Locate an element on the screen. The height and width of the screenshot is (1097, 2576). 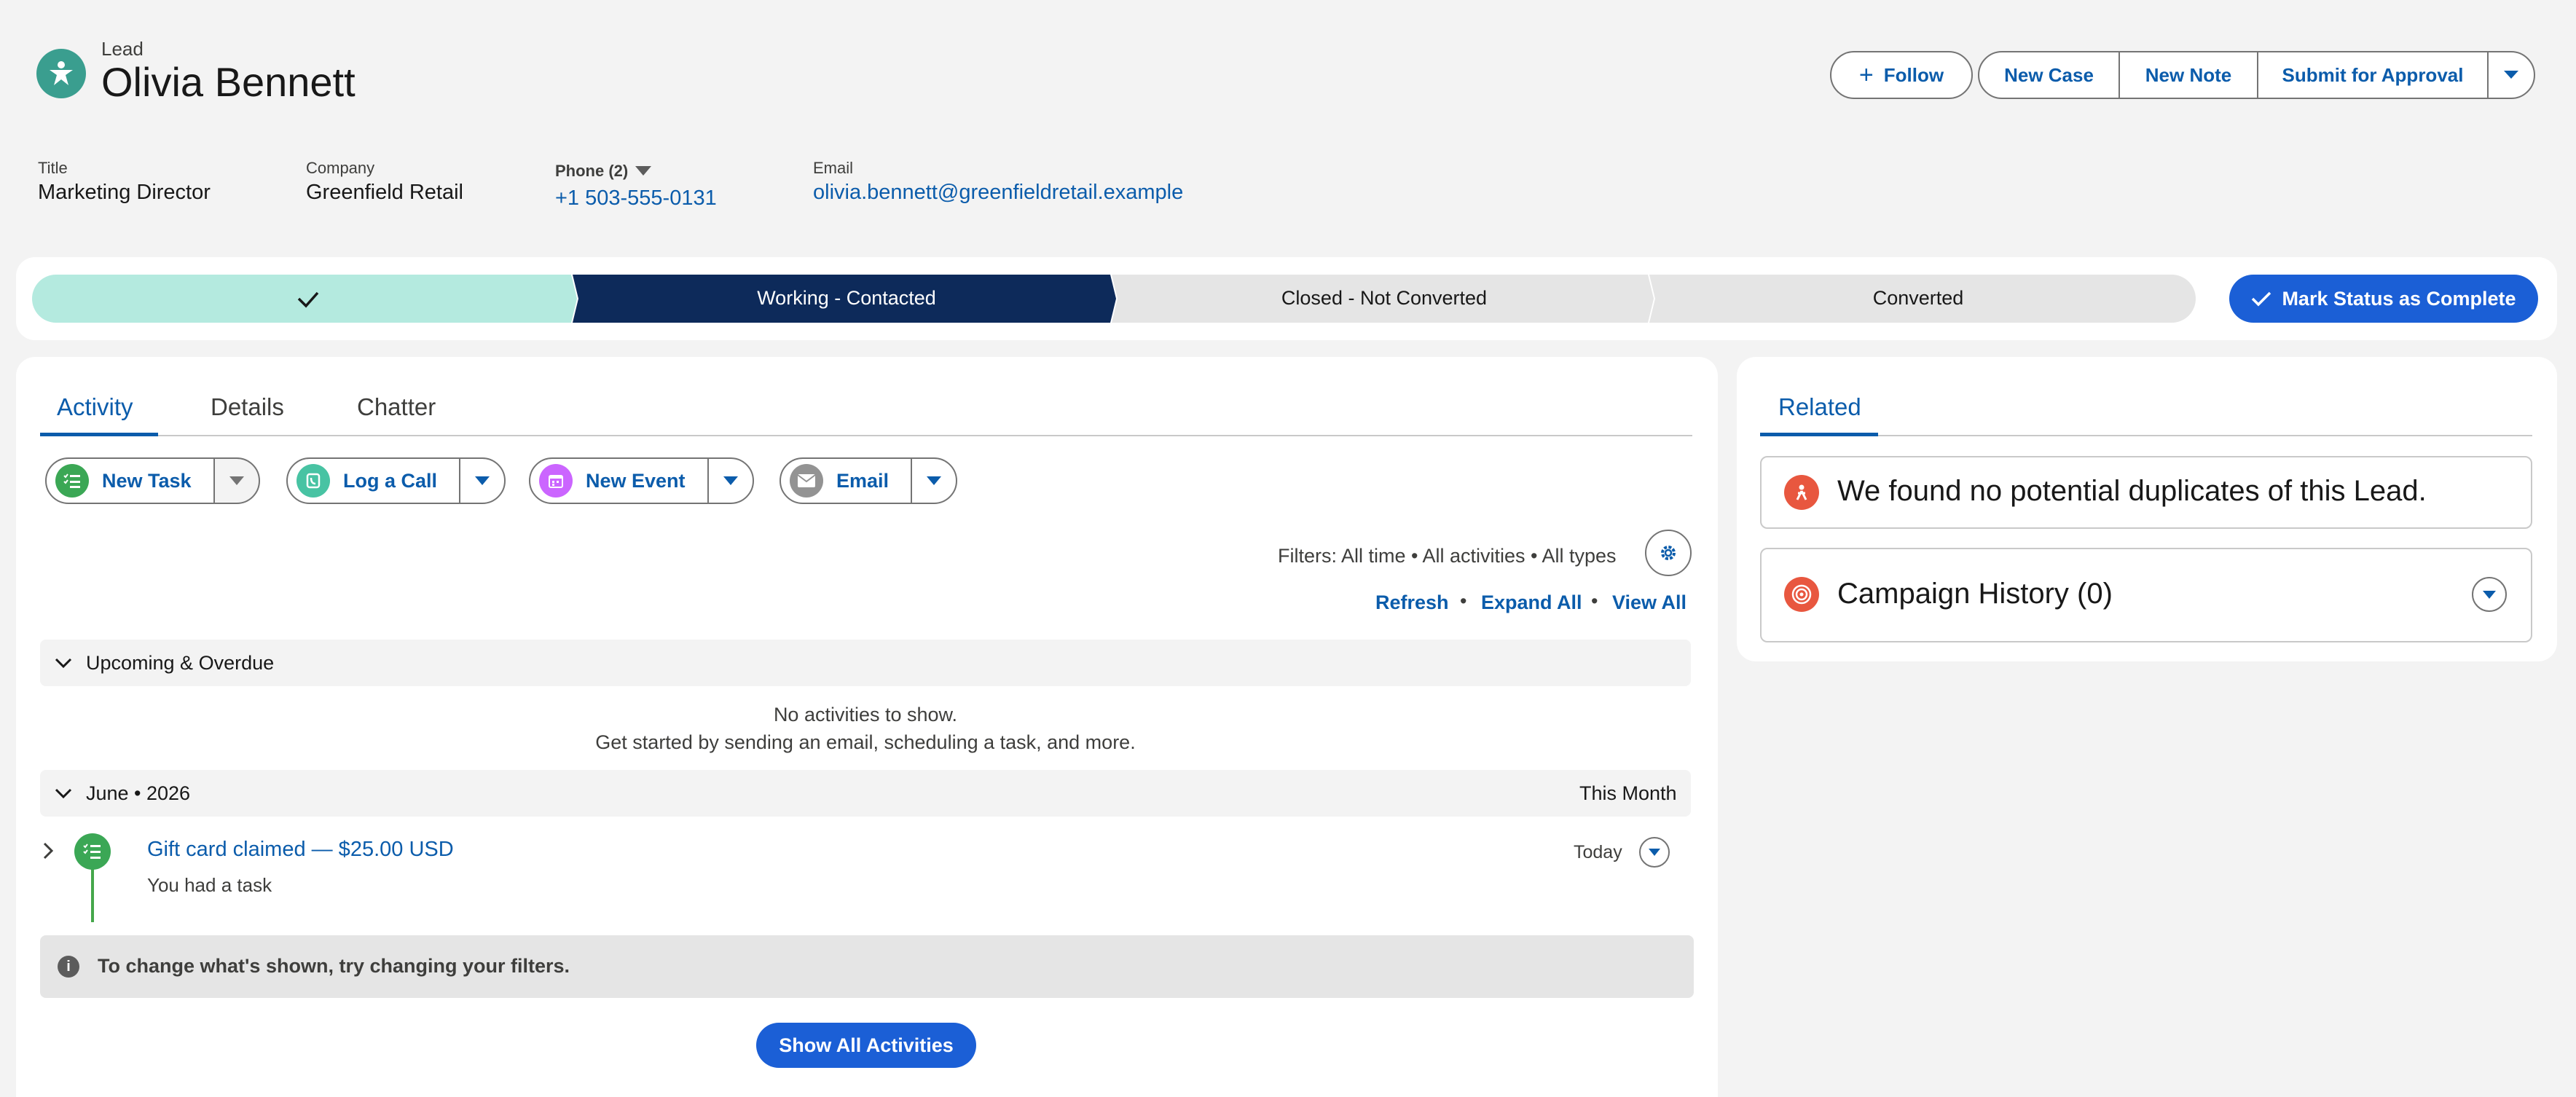
activity-item-subtitle: You had a task is located at coordinates (209, 885).